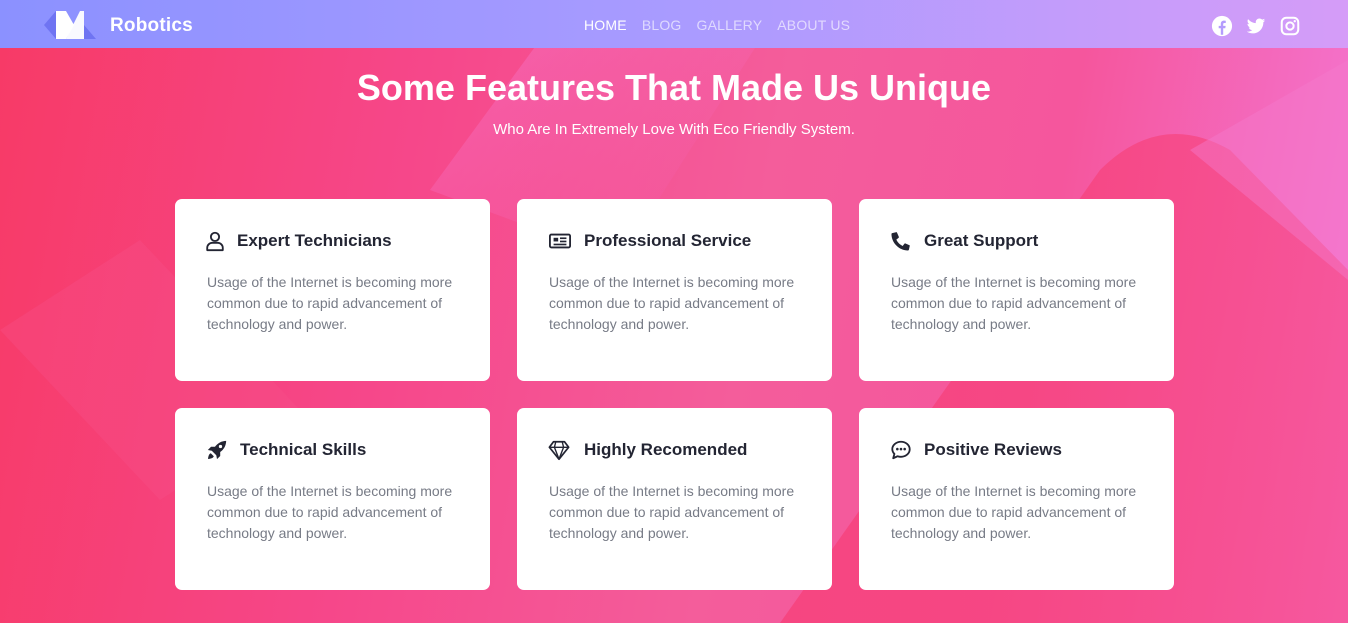 The width and height of the screenshot is (1348, 623). Describe the element at coordinates (1290, 26) in the screenshot. I see `instagram-icon` at that location.